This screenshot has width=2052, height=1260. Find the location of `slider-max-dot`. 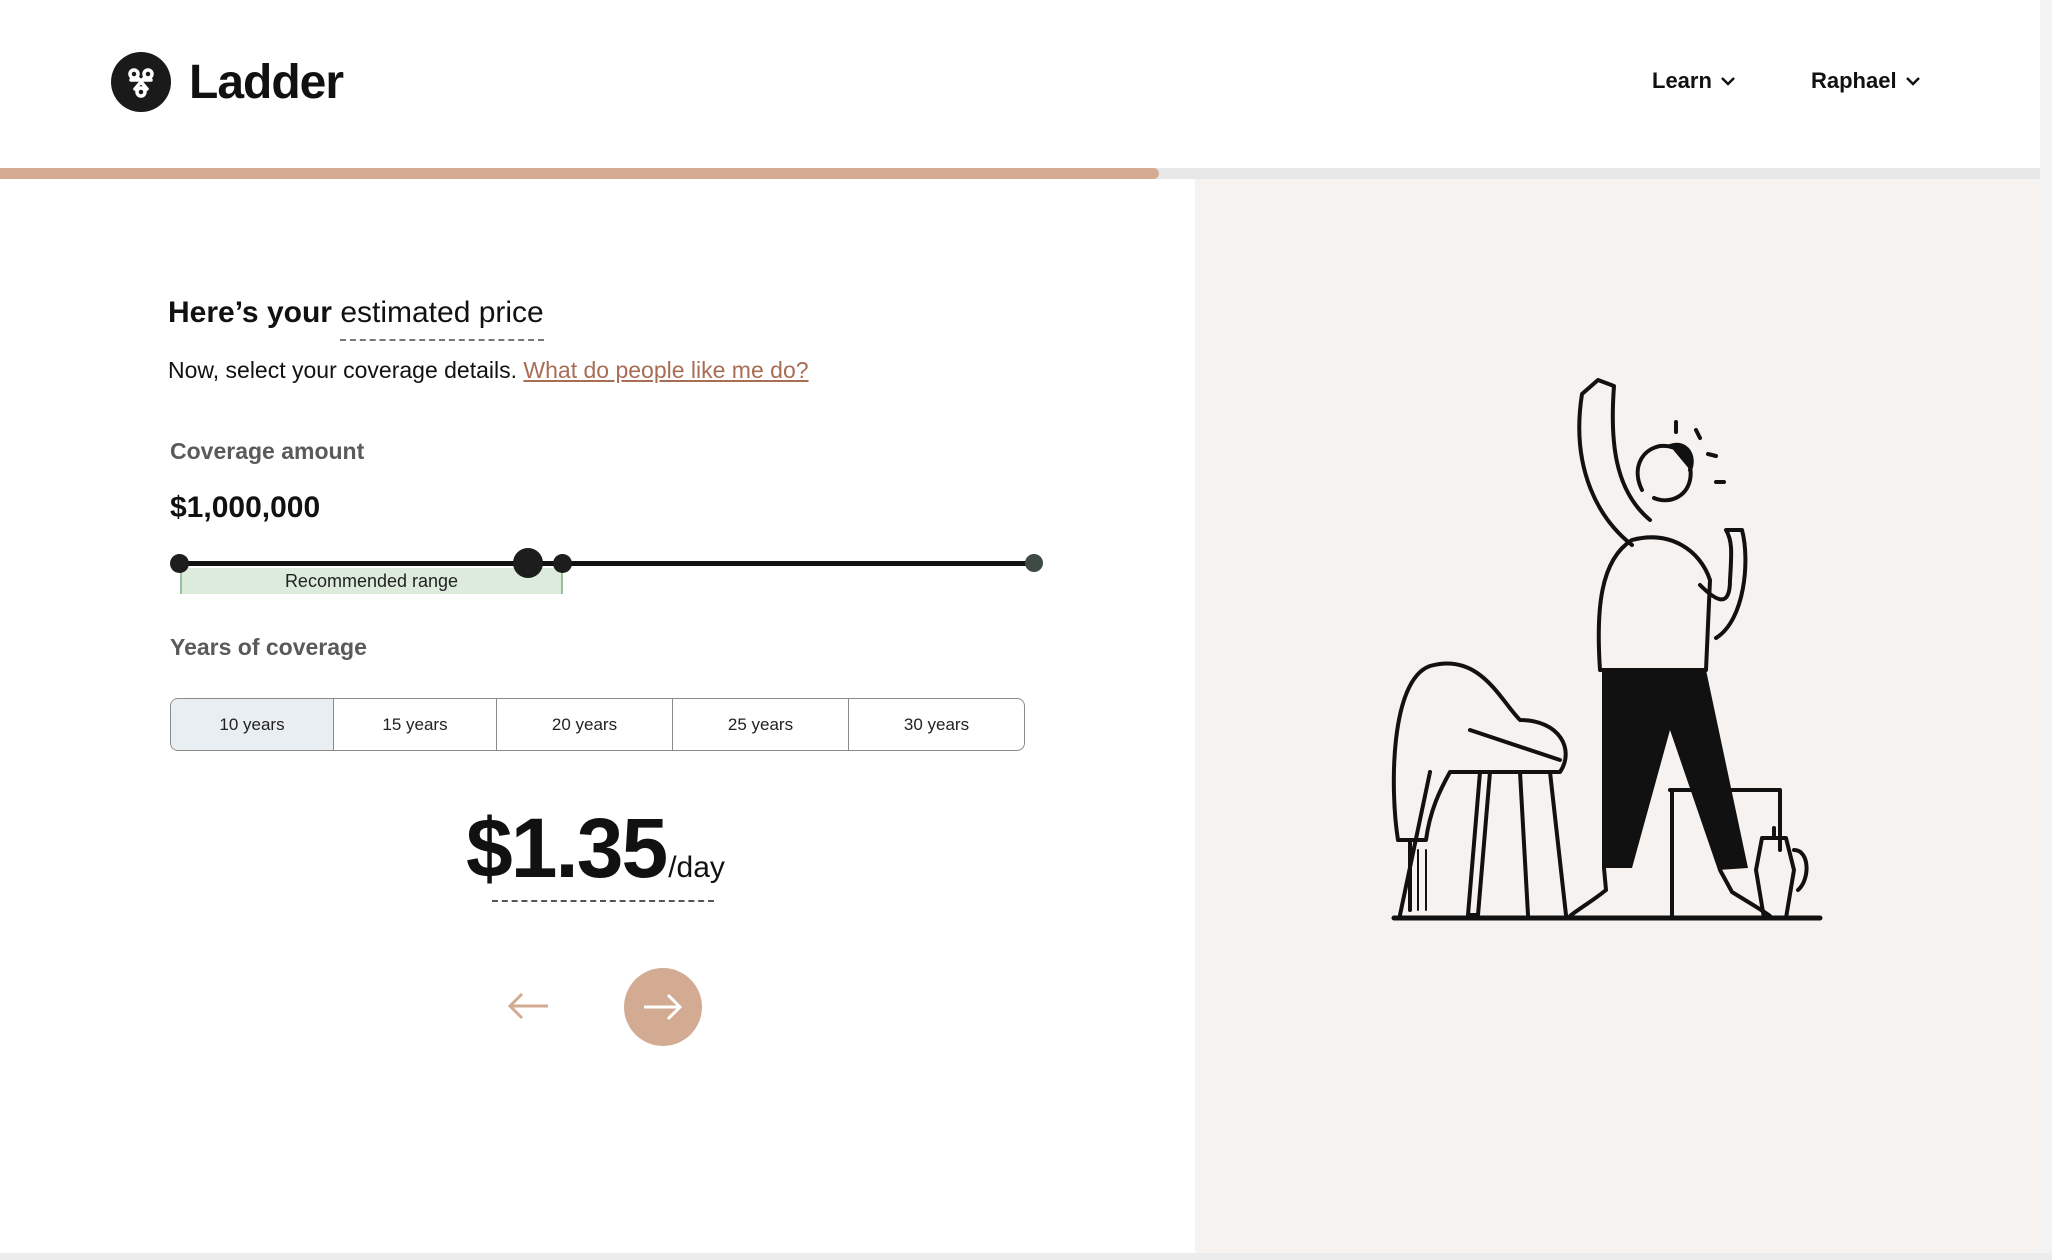

slider-max-dot is located at coordinates (1034, 563).